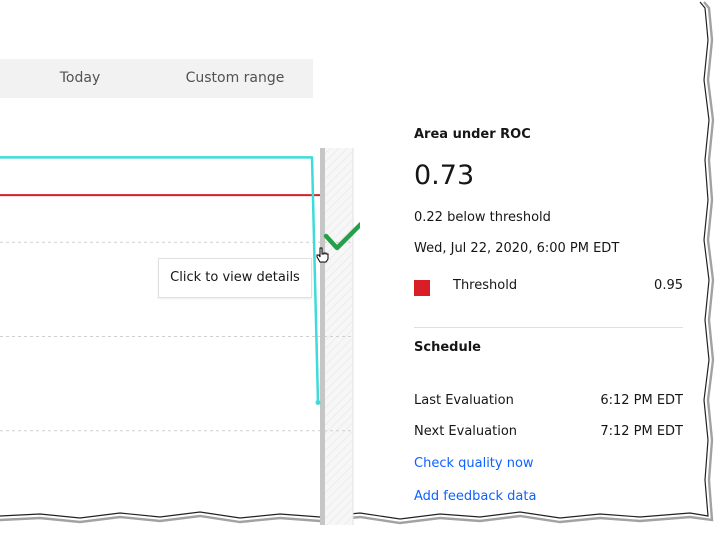 The image size is (721, 536). I want to click on tab-today: Today, so click(80, 78).